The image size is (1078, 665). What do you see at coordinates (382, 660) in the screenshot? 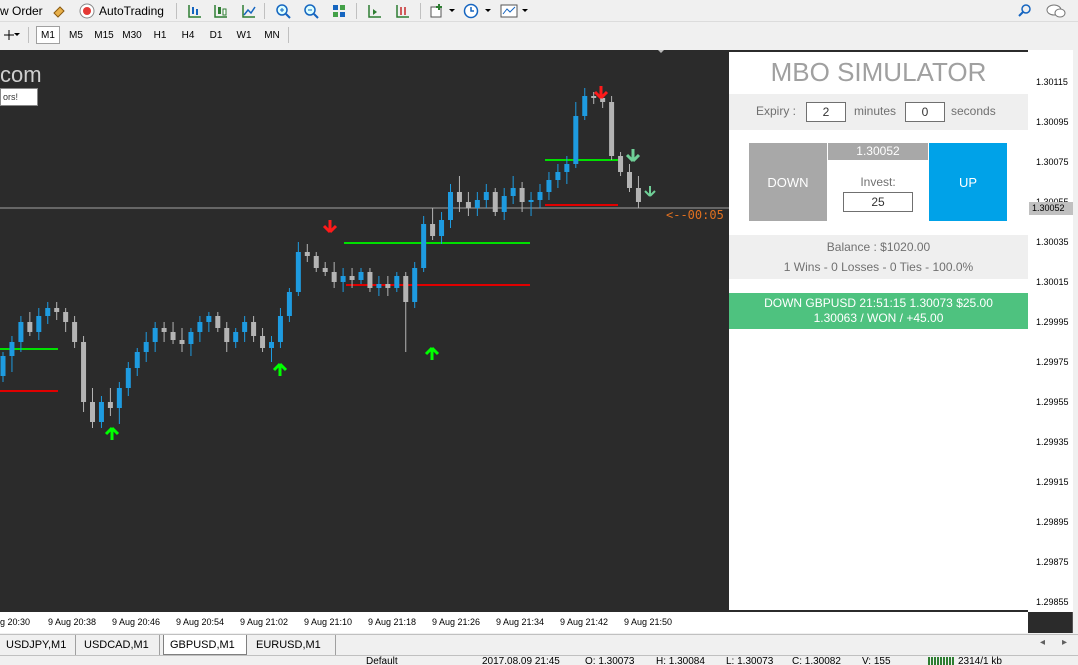
I see `status-profile: Default` at bounding box center [382, 660].